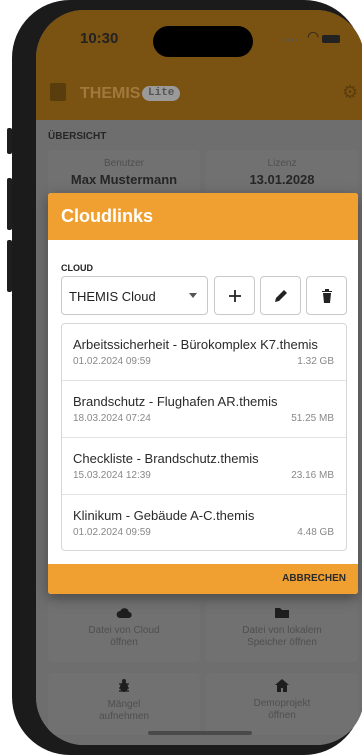  I want to click on cloud-icon, so click(124, 614).